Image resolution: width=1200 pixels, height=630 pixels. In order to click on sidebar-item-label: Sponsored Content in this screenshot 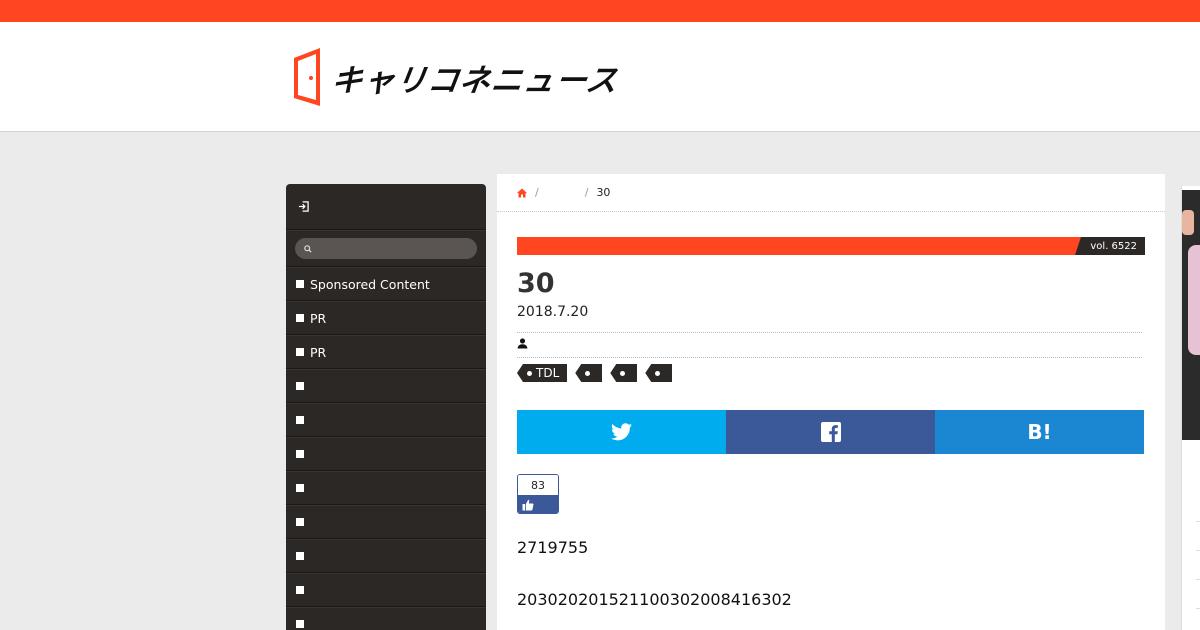, I will do `click(370, 284)`.